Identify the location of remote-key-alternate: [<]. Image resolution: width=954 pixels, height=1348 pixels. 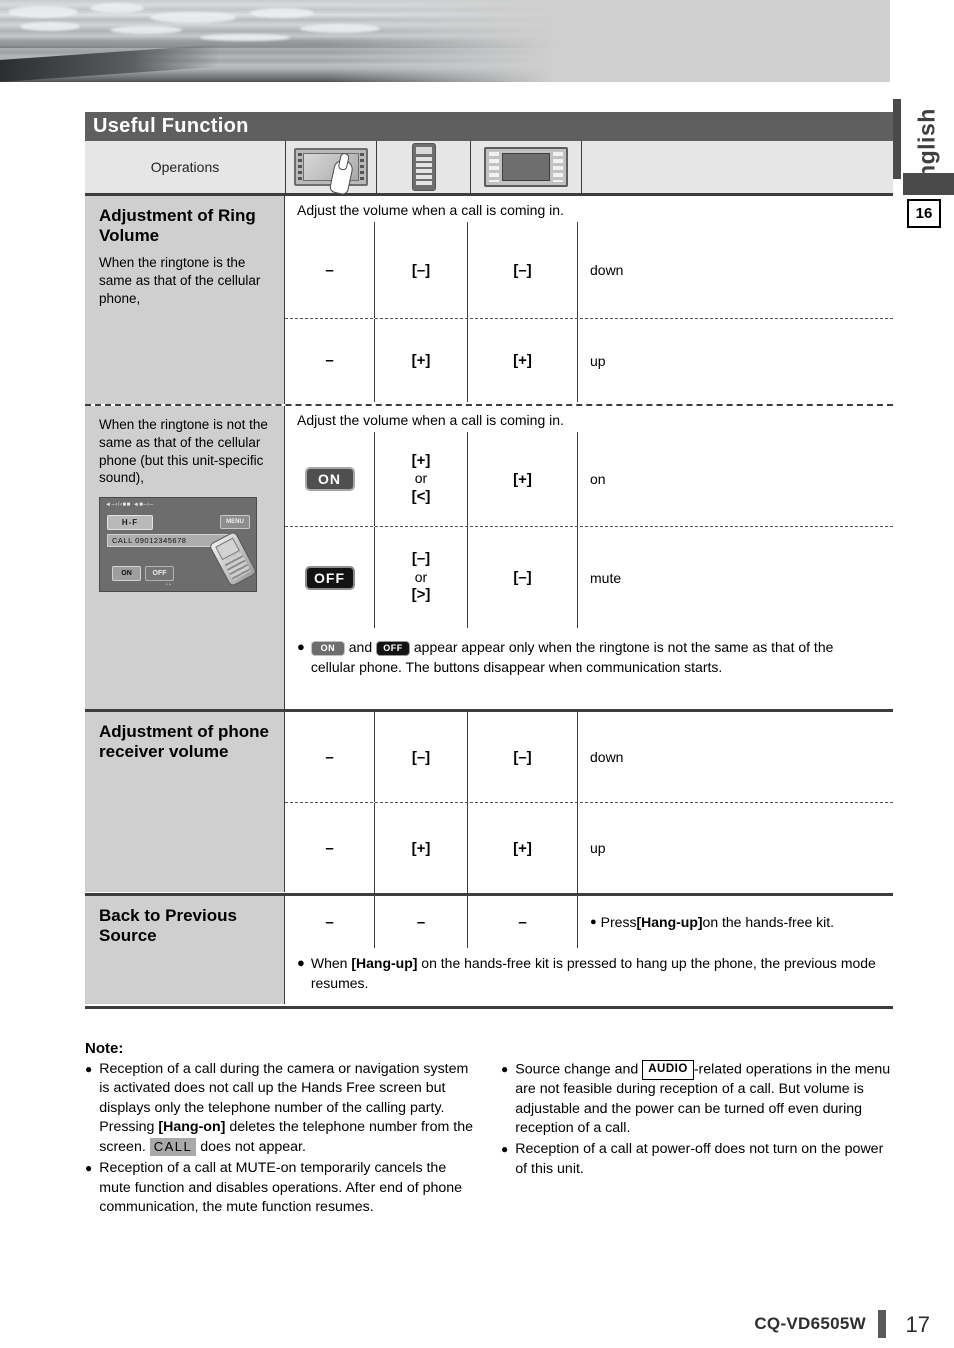
(421, 496).